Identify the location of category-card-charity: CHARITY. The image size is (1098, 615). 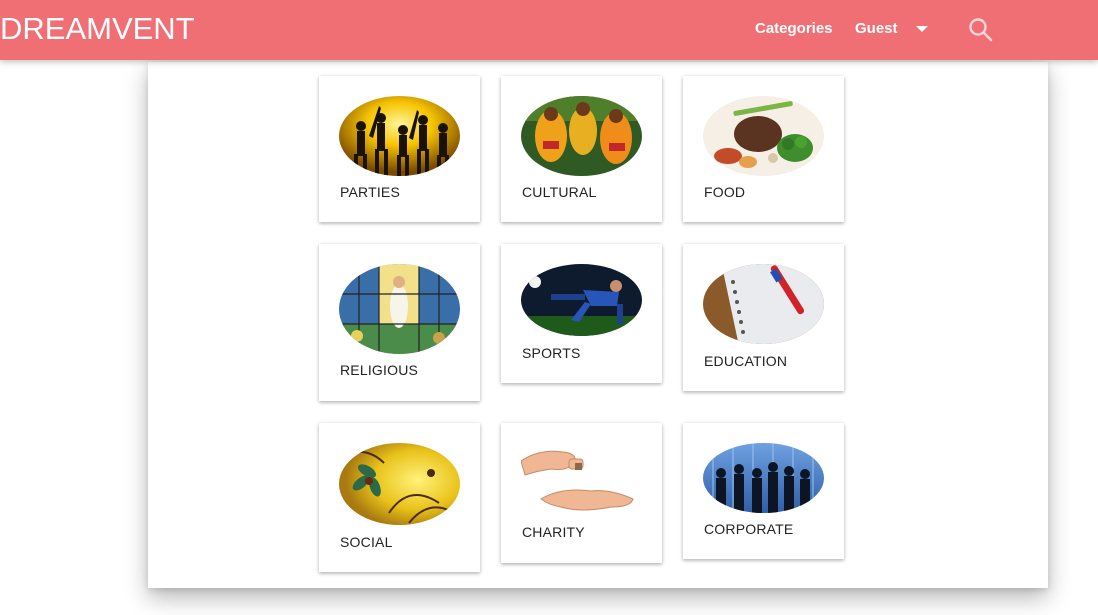
(581, 493).